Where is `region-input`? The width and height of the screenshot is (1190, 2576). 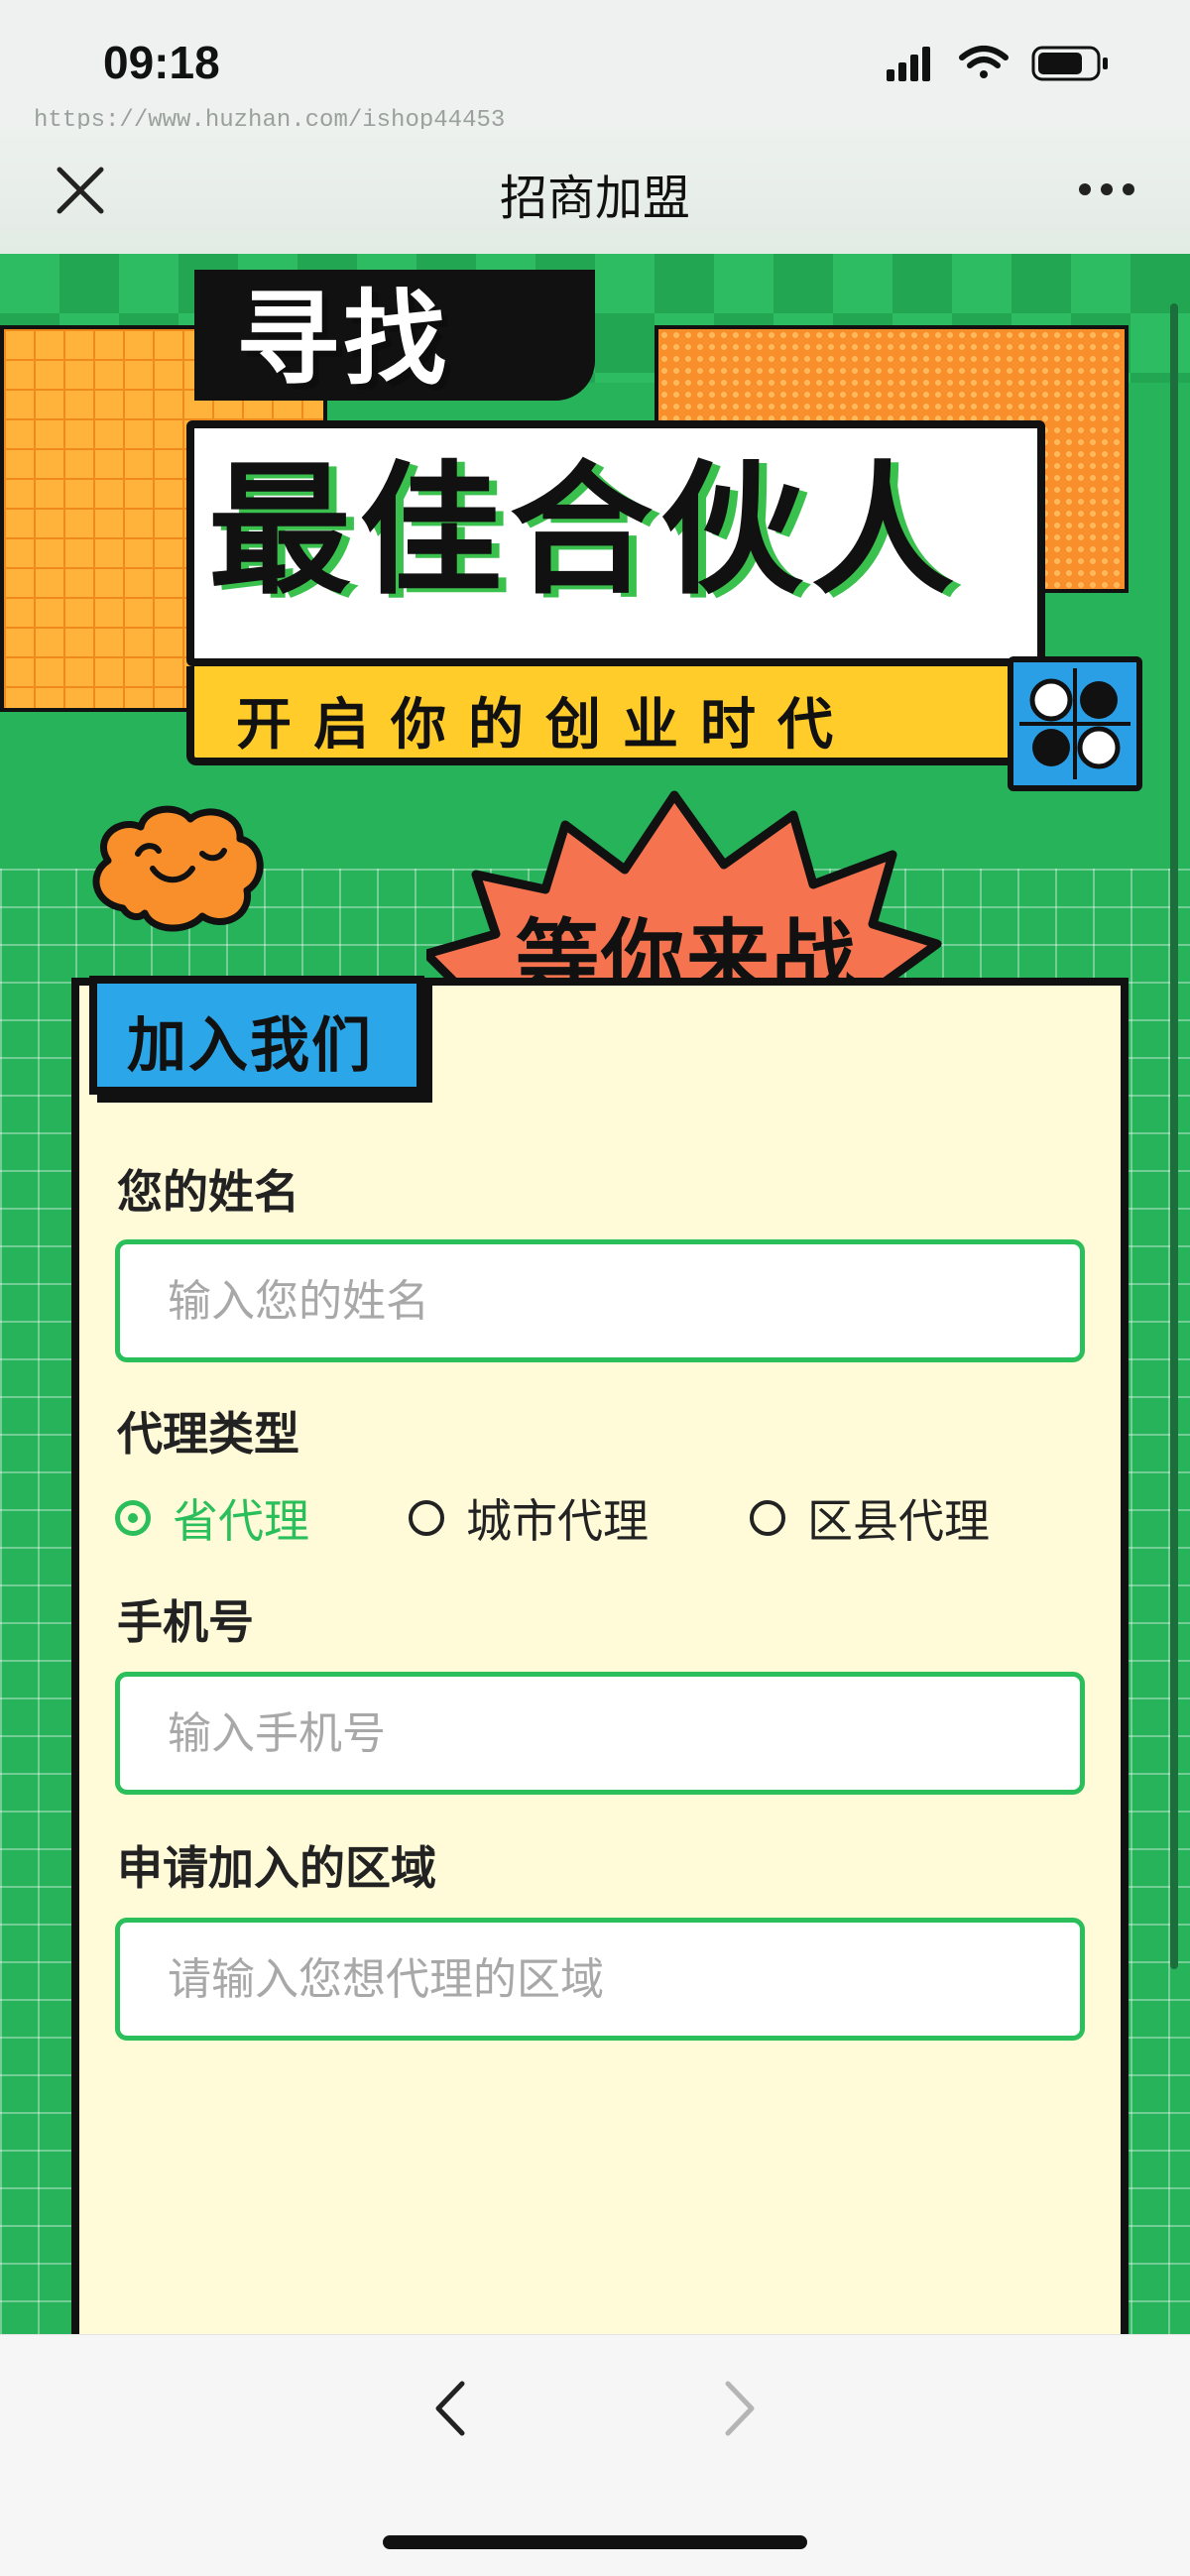
region-input is located at coordinates (600, 1979).